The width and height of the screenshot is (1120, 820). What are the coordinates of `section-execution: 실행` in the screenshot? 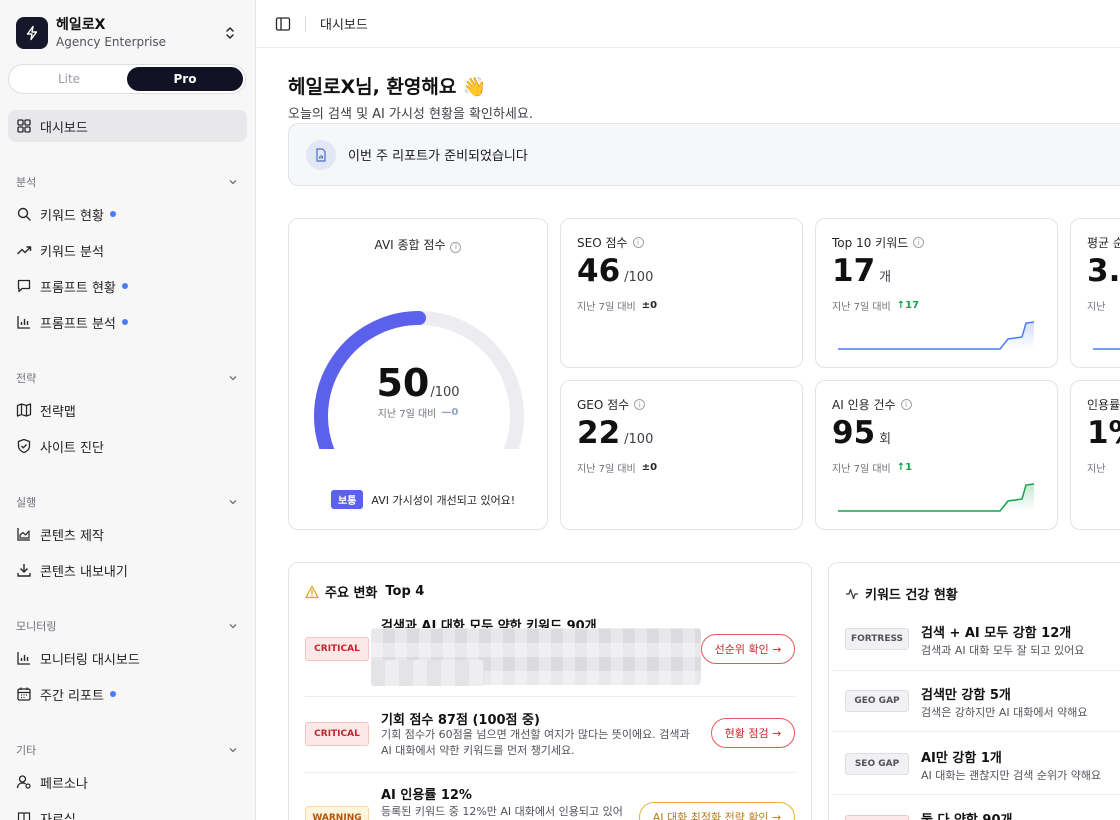 It's located at (127, 502).